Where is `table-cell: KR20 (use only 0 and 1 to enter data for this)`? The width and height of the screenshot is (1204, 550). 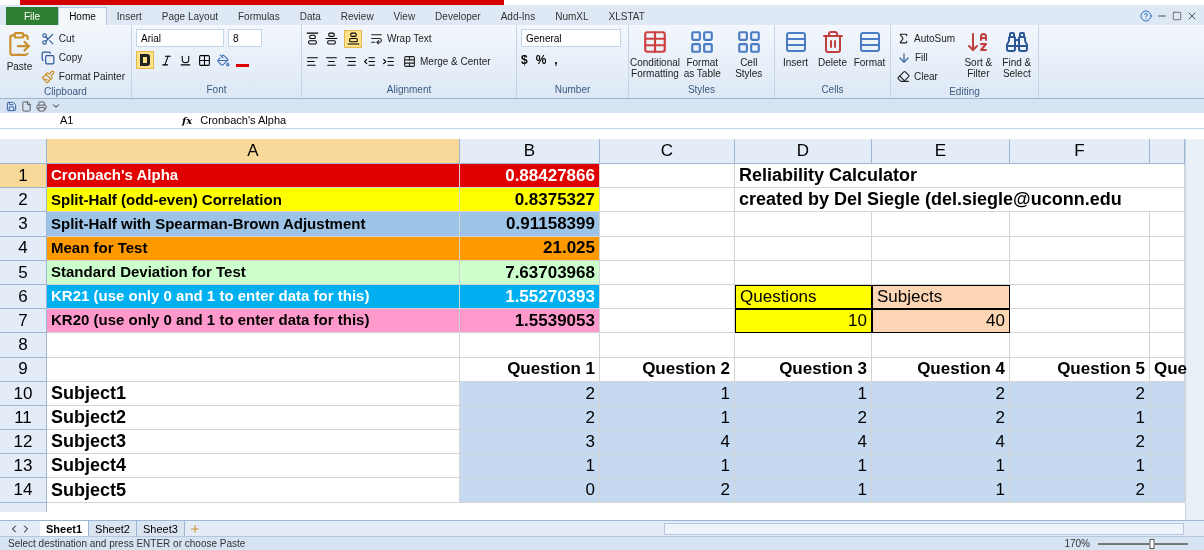 table-cell: KR20 (use only 0 and 1 to enter data for this) is located at coordinates (253, 321).